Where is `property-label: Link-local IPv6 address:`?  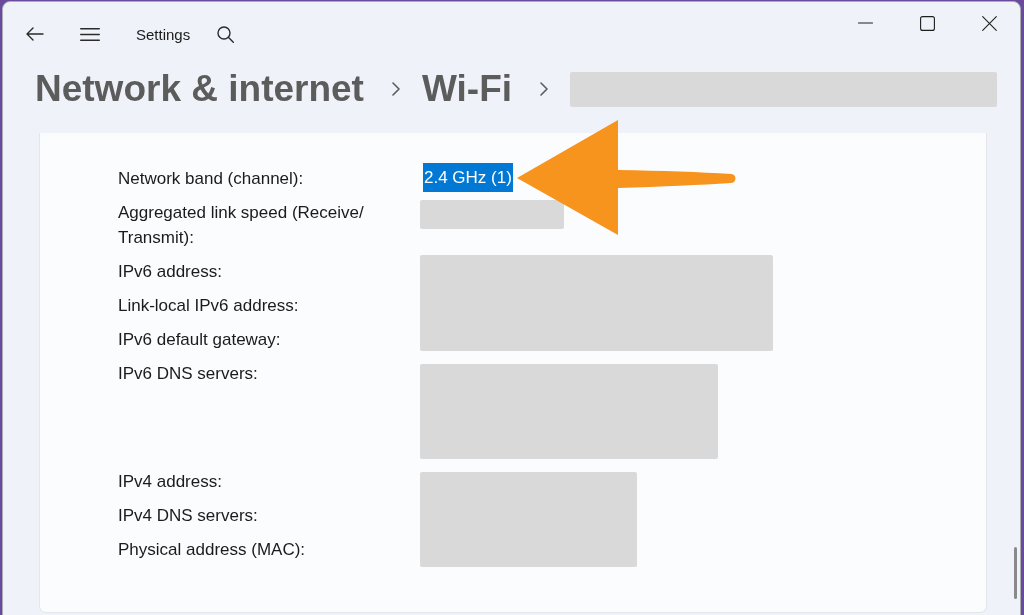 property-label: Link-local IPv6 address: is located at coordinates (209, 305).